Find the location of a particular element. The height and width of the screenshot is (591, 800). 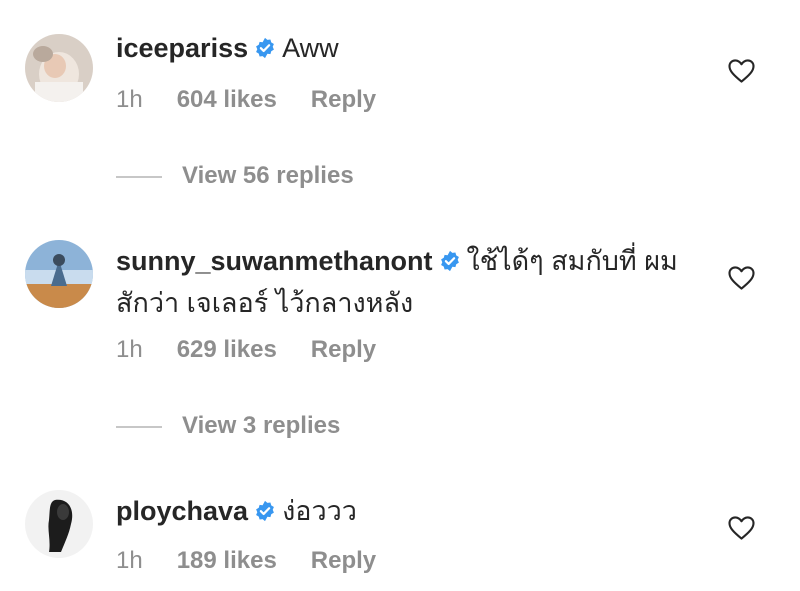

comment-body-text: Aww is located at coordinates (310, 48).